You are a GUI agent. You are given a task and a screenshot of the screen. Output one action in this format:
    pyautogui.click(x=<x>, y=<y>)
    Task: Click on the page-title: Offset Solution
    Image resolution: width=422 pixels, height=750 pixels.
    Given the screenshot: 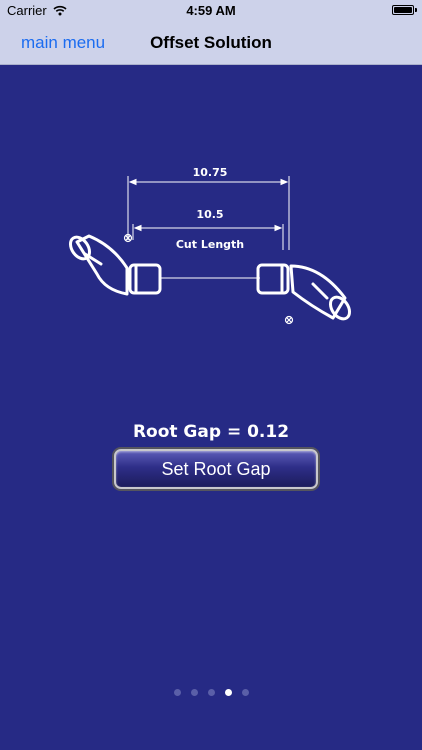 What is the action you would take?
    pyautogui.click(x=211, y=42)
    